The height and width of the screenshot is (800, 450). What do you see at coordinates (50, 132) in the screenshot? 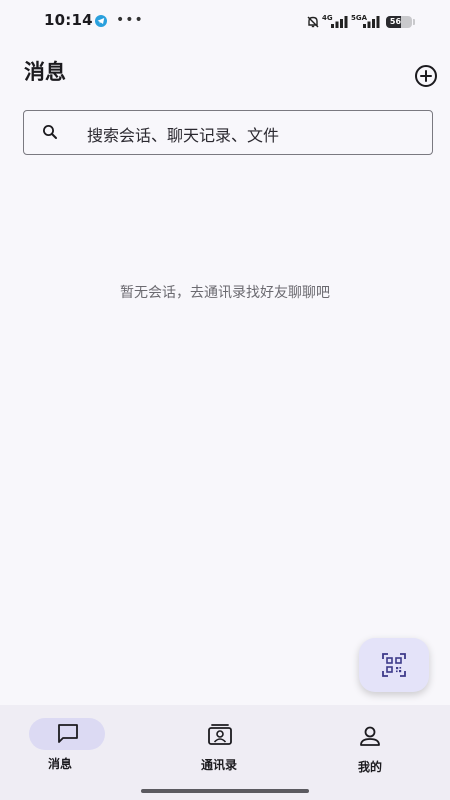
I see `search-icon` at bounding box center [50, 132].